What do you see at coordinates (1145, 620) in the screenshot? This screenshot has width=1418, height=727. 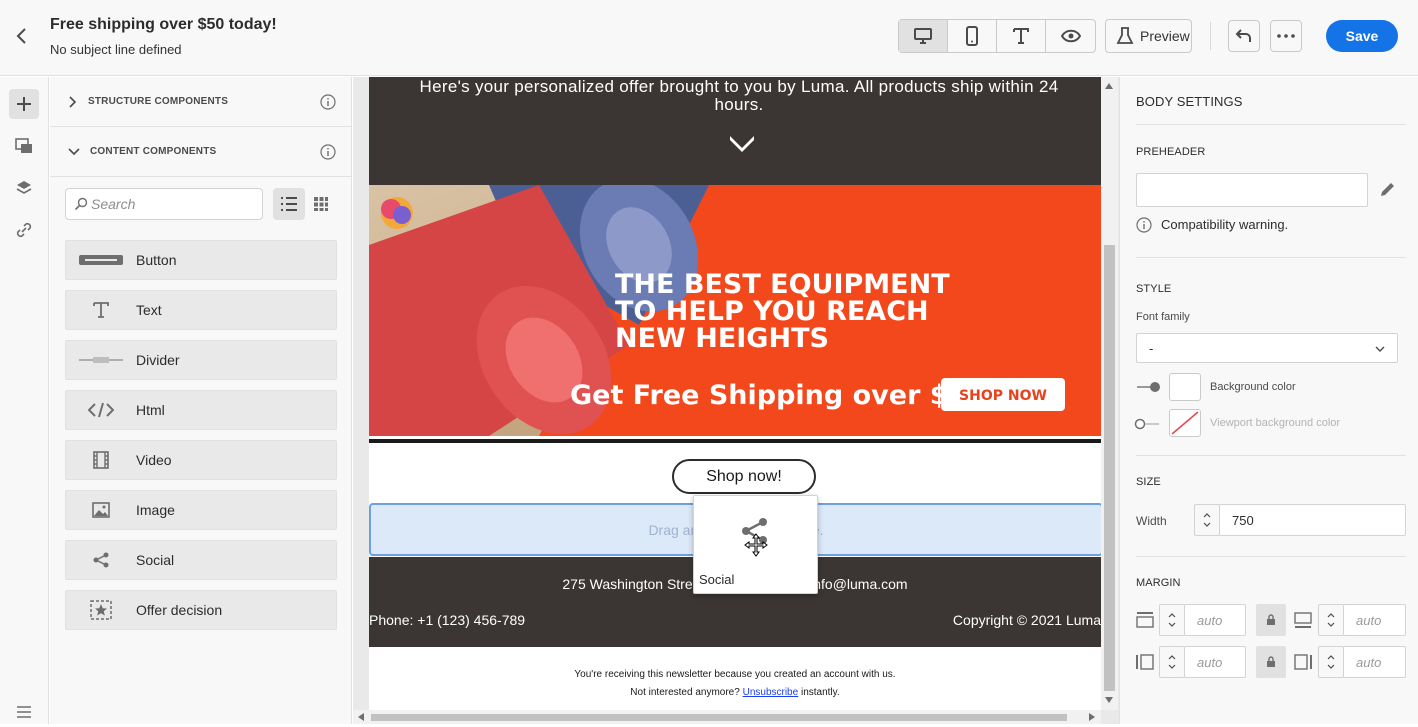 I see `margin-top-icon` at bounding box center [1145, 620].